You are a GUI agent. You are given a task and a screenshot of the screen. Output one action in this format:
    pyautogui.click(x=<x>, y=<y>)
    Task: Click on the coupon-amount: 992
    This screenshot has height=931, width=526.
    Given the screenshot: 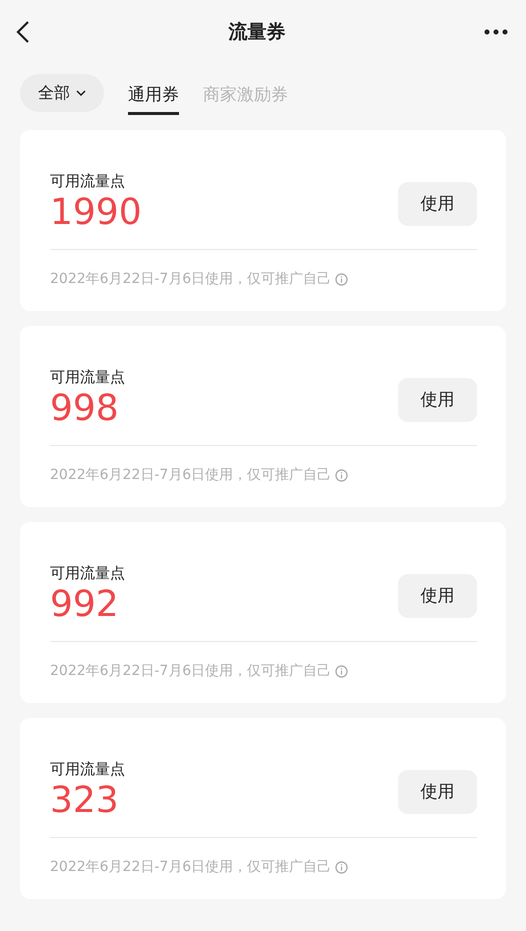 What is the action you would take?
    pyautogui.click(x=85, y=605)
    